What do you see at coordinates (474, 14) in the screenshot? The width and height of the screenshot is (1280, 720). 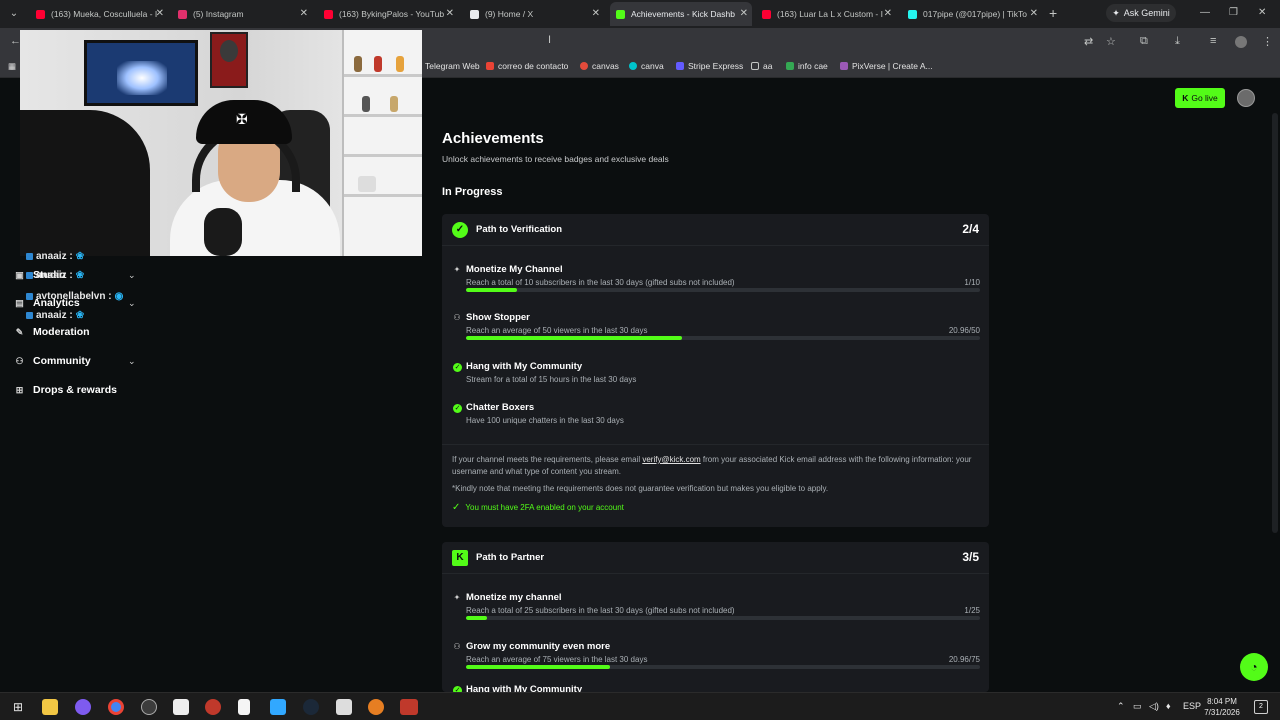 I see `x-icon` at bounding box center [474, 14].